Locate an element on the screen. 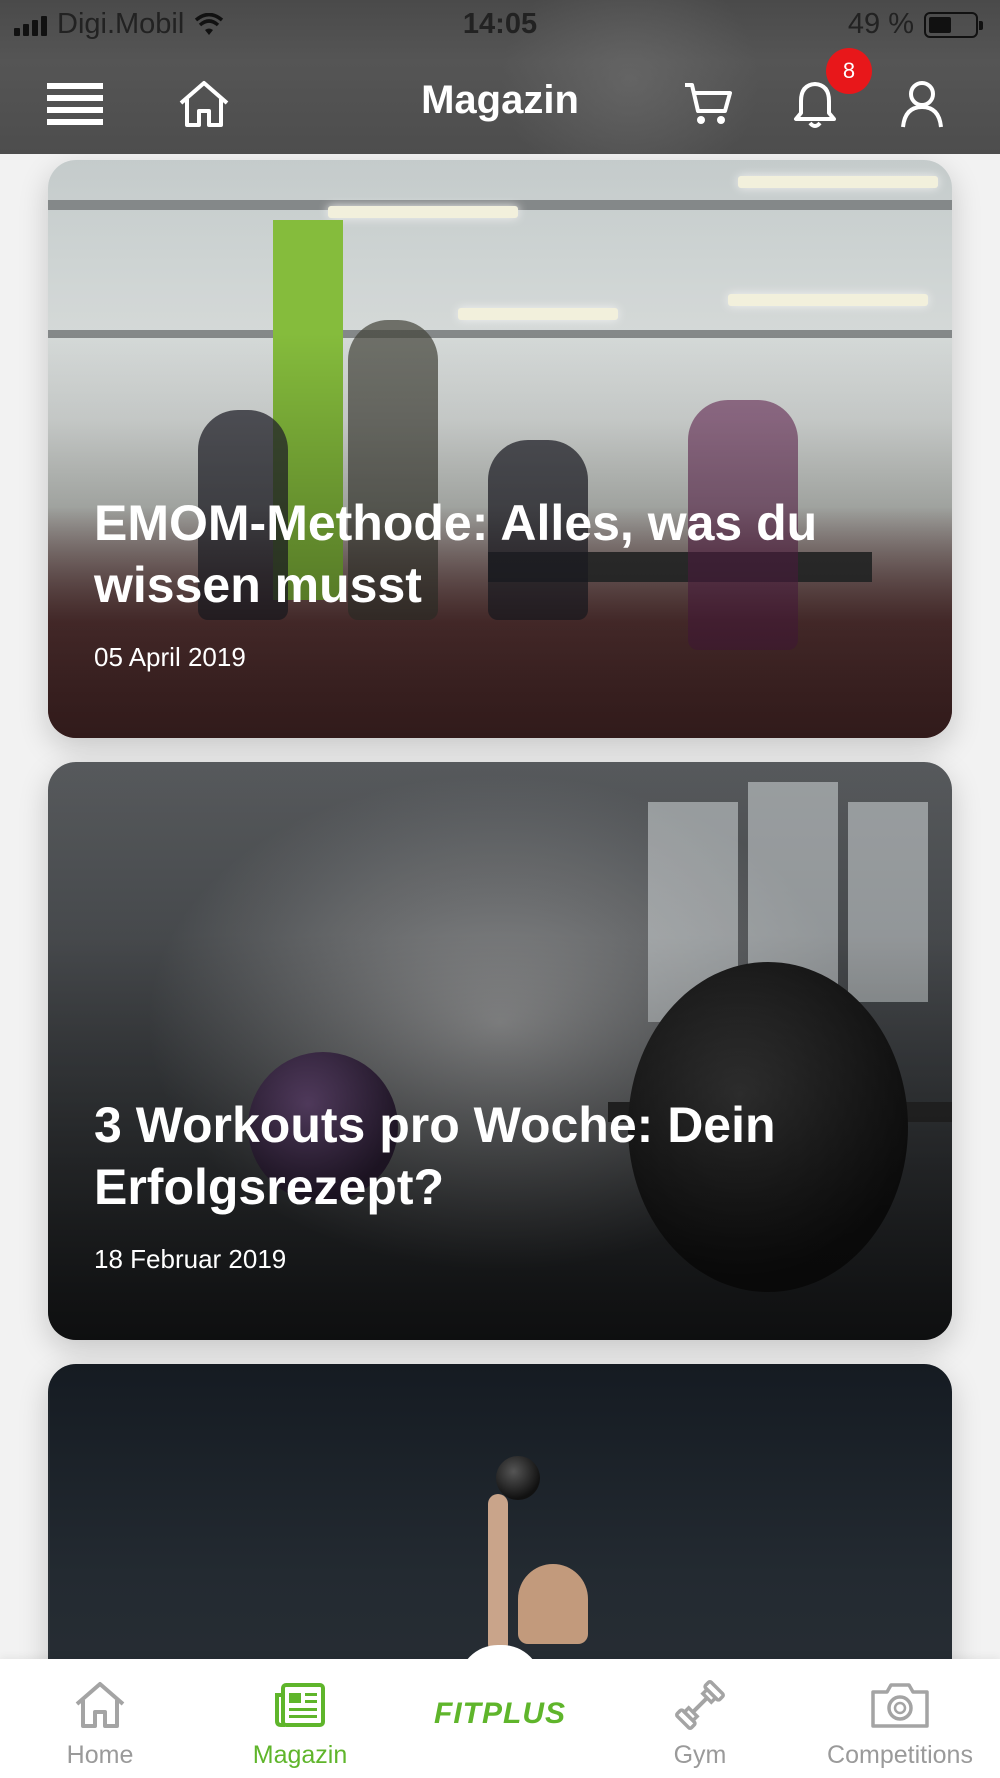 The image size is (1000, 1778). tab-competitions: Competitions is located at coordinates (900, 1718).